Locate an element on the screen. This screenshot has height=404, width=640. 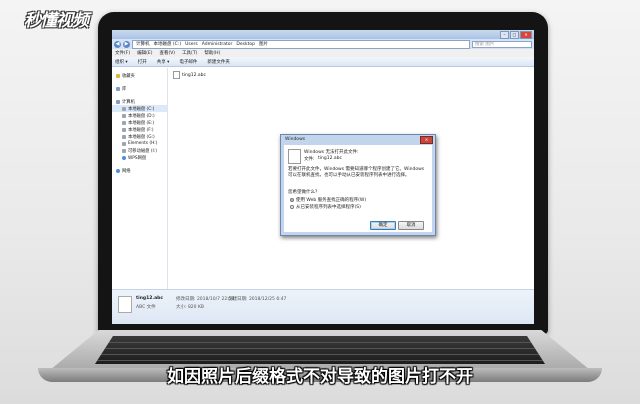
sidebar-item-drive-g: 本地磁盘 (G:) is located at coordinates (139, 136).